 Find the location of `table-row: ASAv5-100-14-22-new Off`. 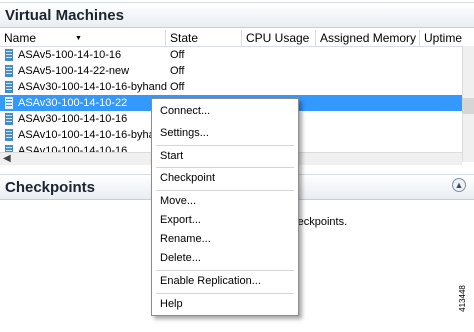

table-row: ASAv5-100-14-22-new Off is located at coordinates (231, 71).